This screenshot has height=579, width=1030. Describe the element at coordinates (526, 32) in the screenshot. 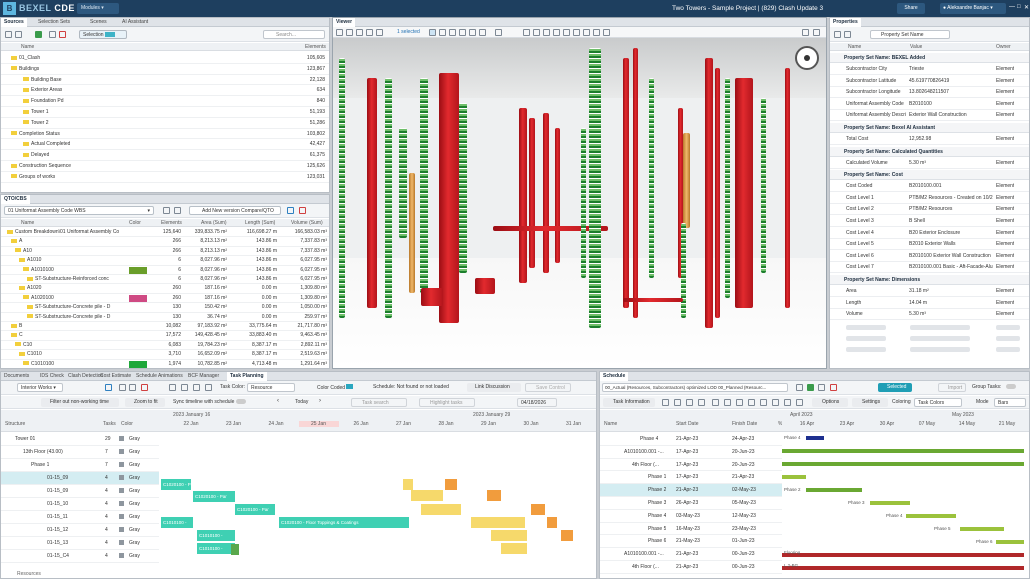

I see `camera-icon` at that location.